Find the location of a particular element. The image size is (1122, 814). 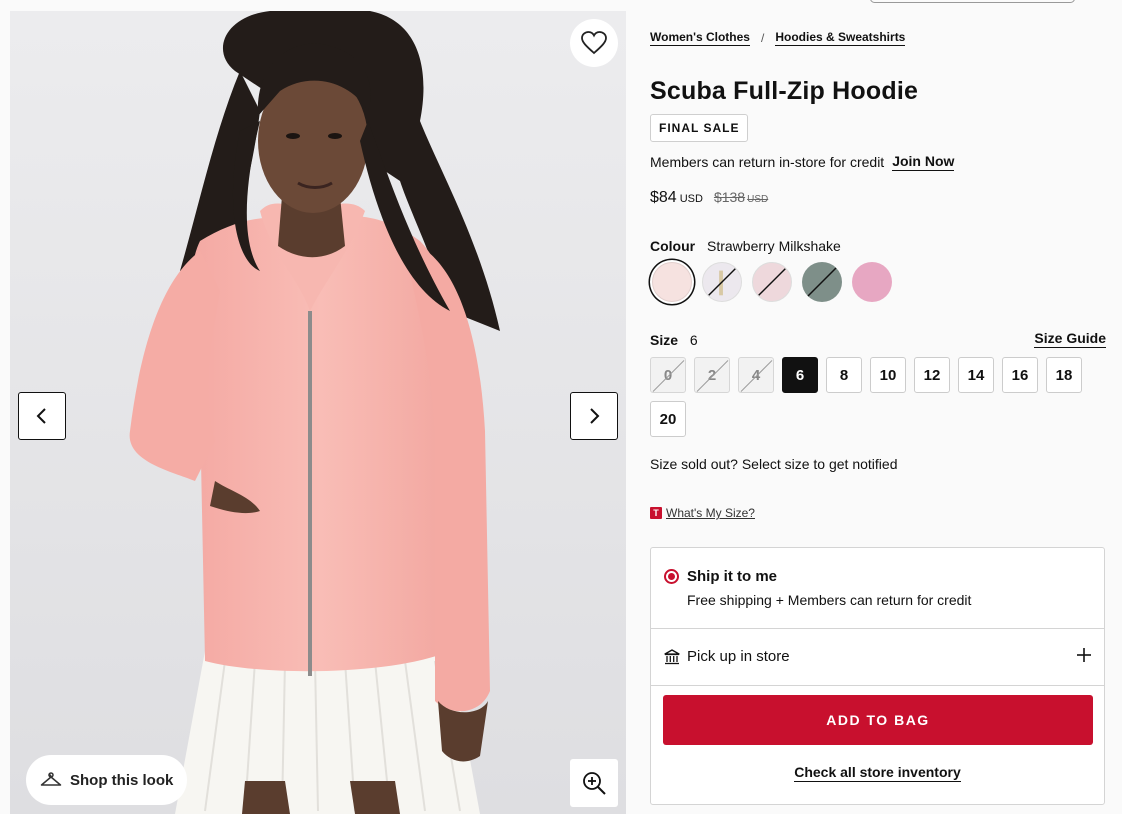

heart-icon is located at coordinates (594, 43).